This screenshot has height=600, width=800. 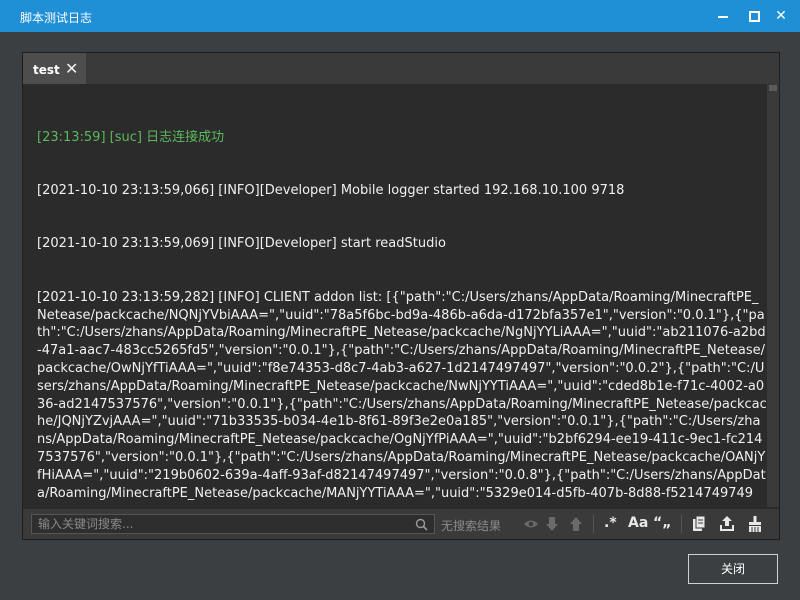 What do you see at coordinates (531, 524) in the screenshot?
I see `eye-icon` at bounding box center [531, 524].